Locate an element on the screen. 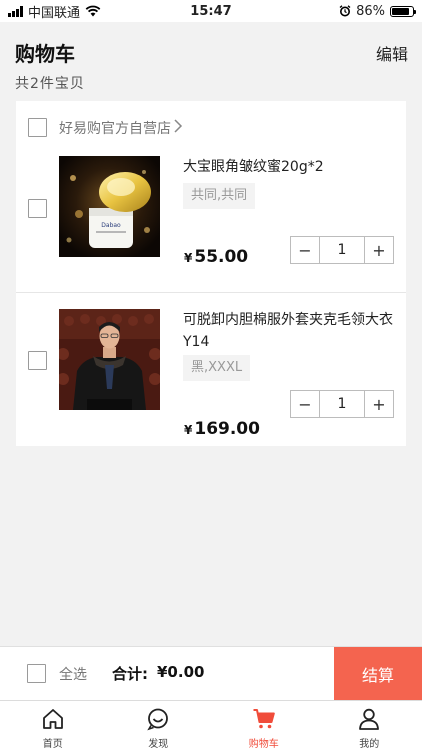 This screenshot has width=422, height=750. divider is located at coordinates (211, 292).